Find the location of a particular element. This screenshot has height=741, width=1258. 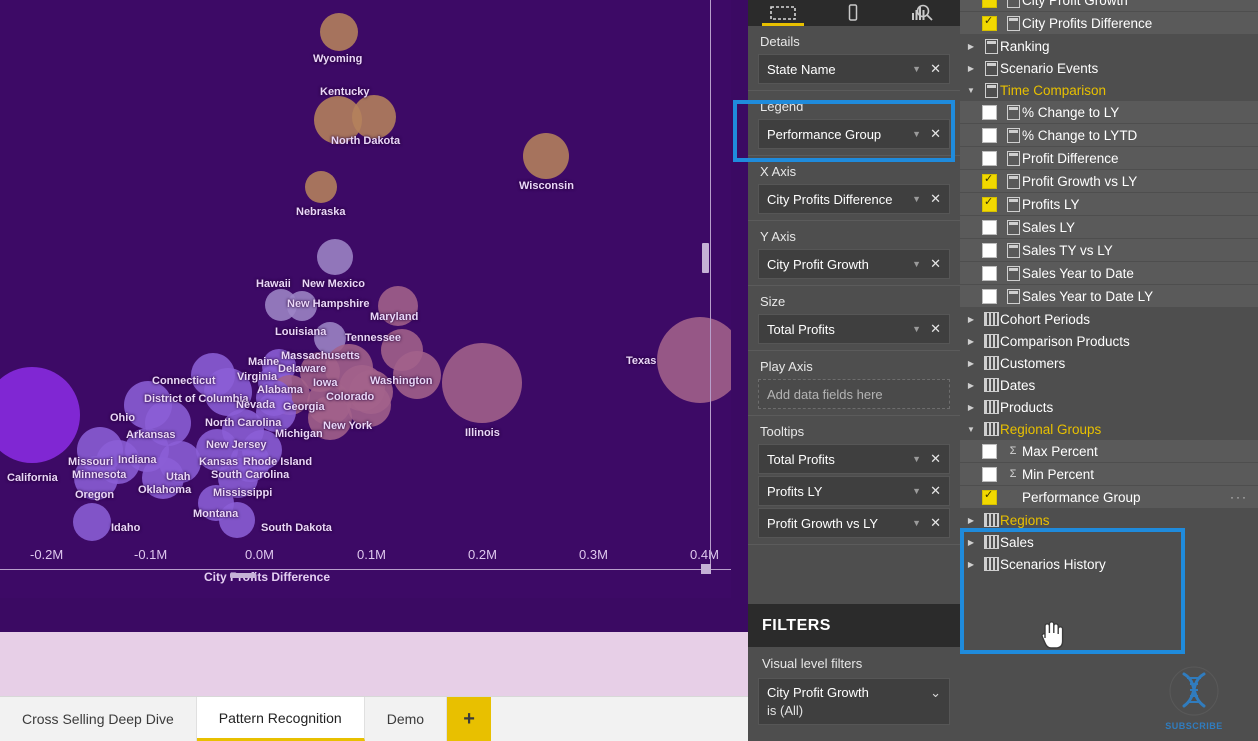

field-list-item-ranking: ▶ Ranking is located at coordinates (1109, 46).